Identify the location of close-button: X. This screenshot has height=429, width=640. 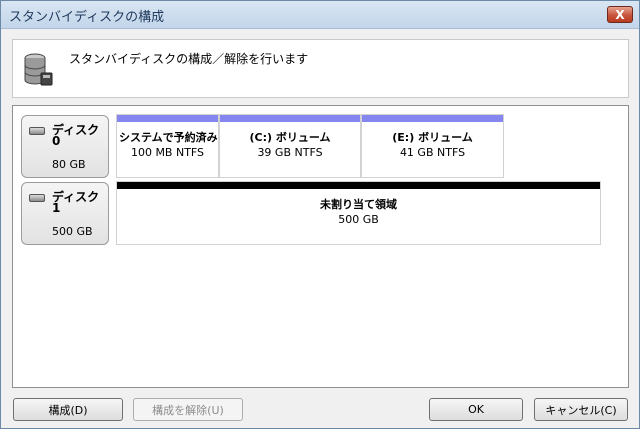
(620, 14).